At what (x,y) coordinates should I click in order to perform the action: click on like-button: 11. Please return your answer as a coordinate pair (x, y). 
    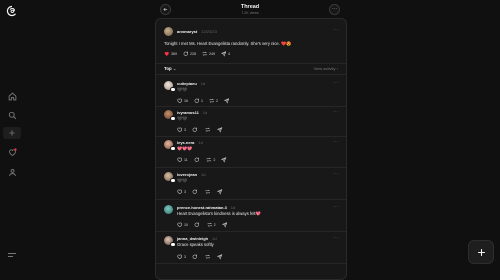
    Looking at the image, I should click on (182, 160).